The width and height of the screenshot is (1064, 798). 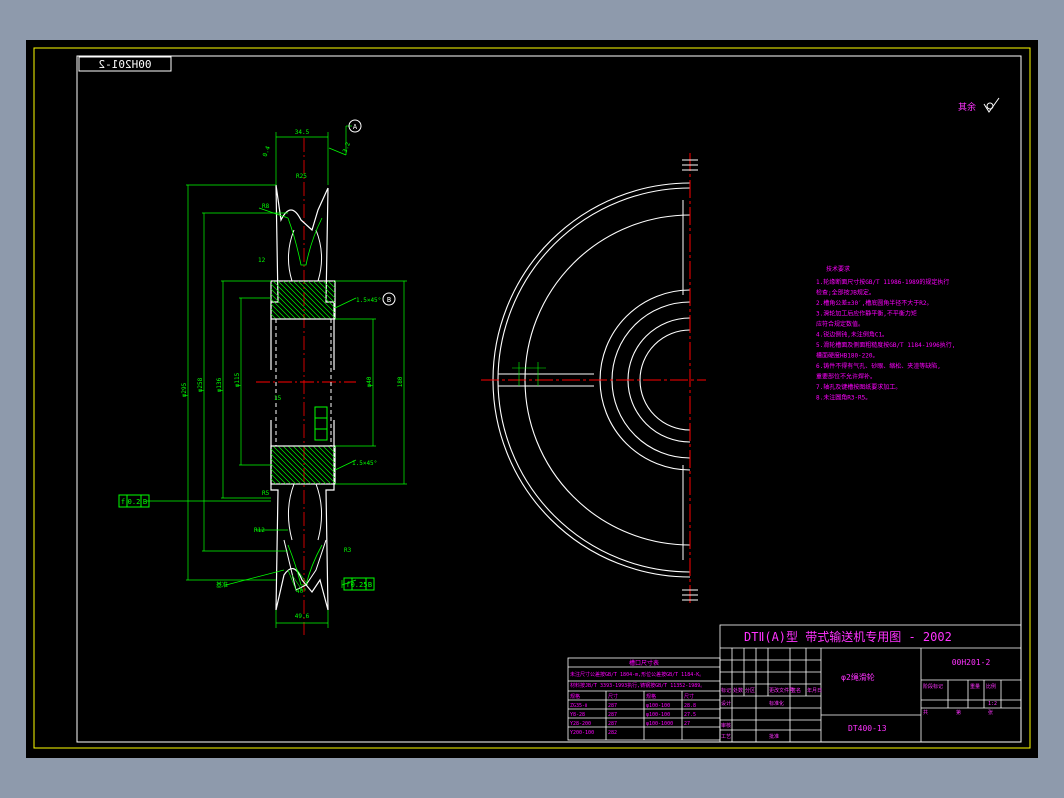 I want to click on tol-right-val: 0.25, so click(x=359, y=585).